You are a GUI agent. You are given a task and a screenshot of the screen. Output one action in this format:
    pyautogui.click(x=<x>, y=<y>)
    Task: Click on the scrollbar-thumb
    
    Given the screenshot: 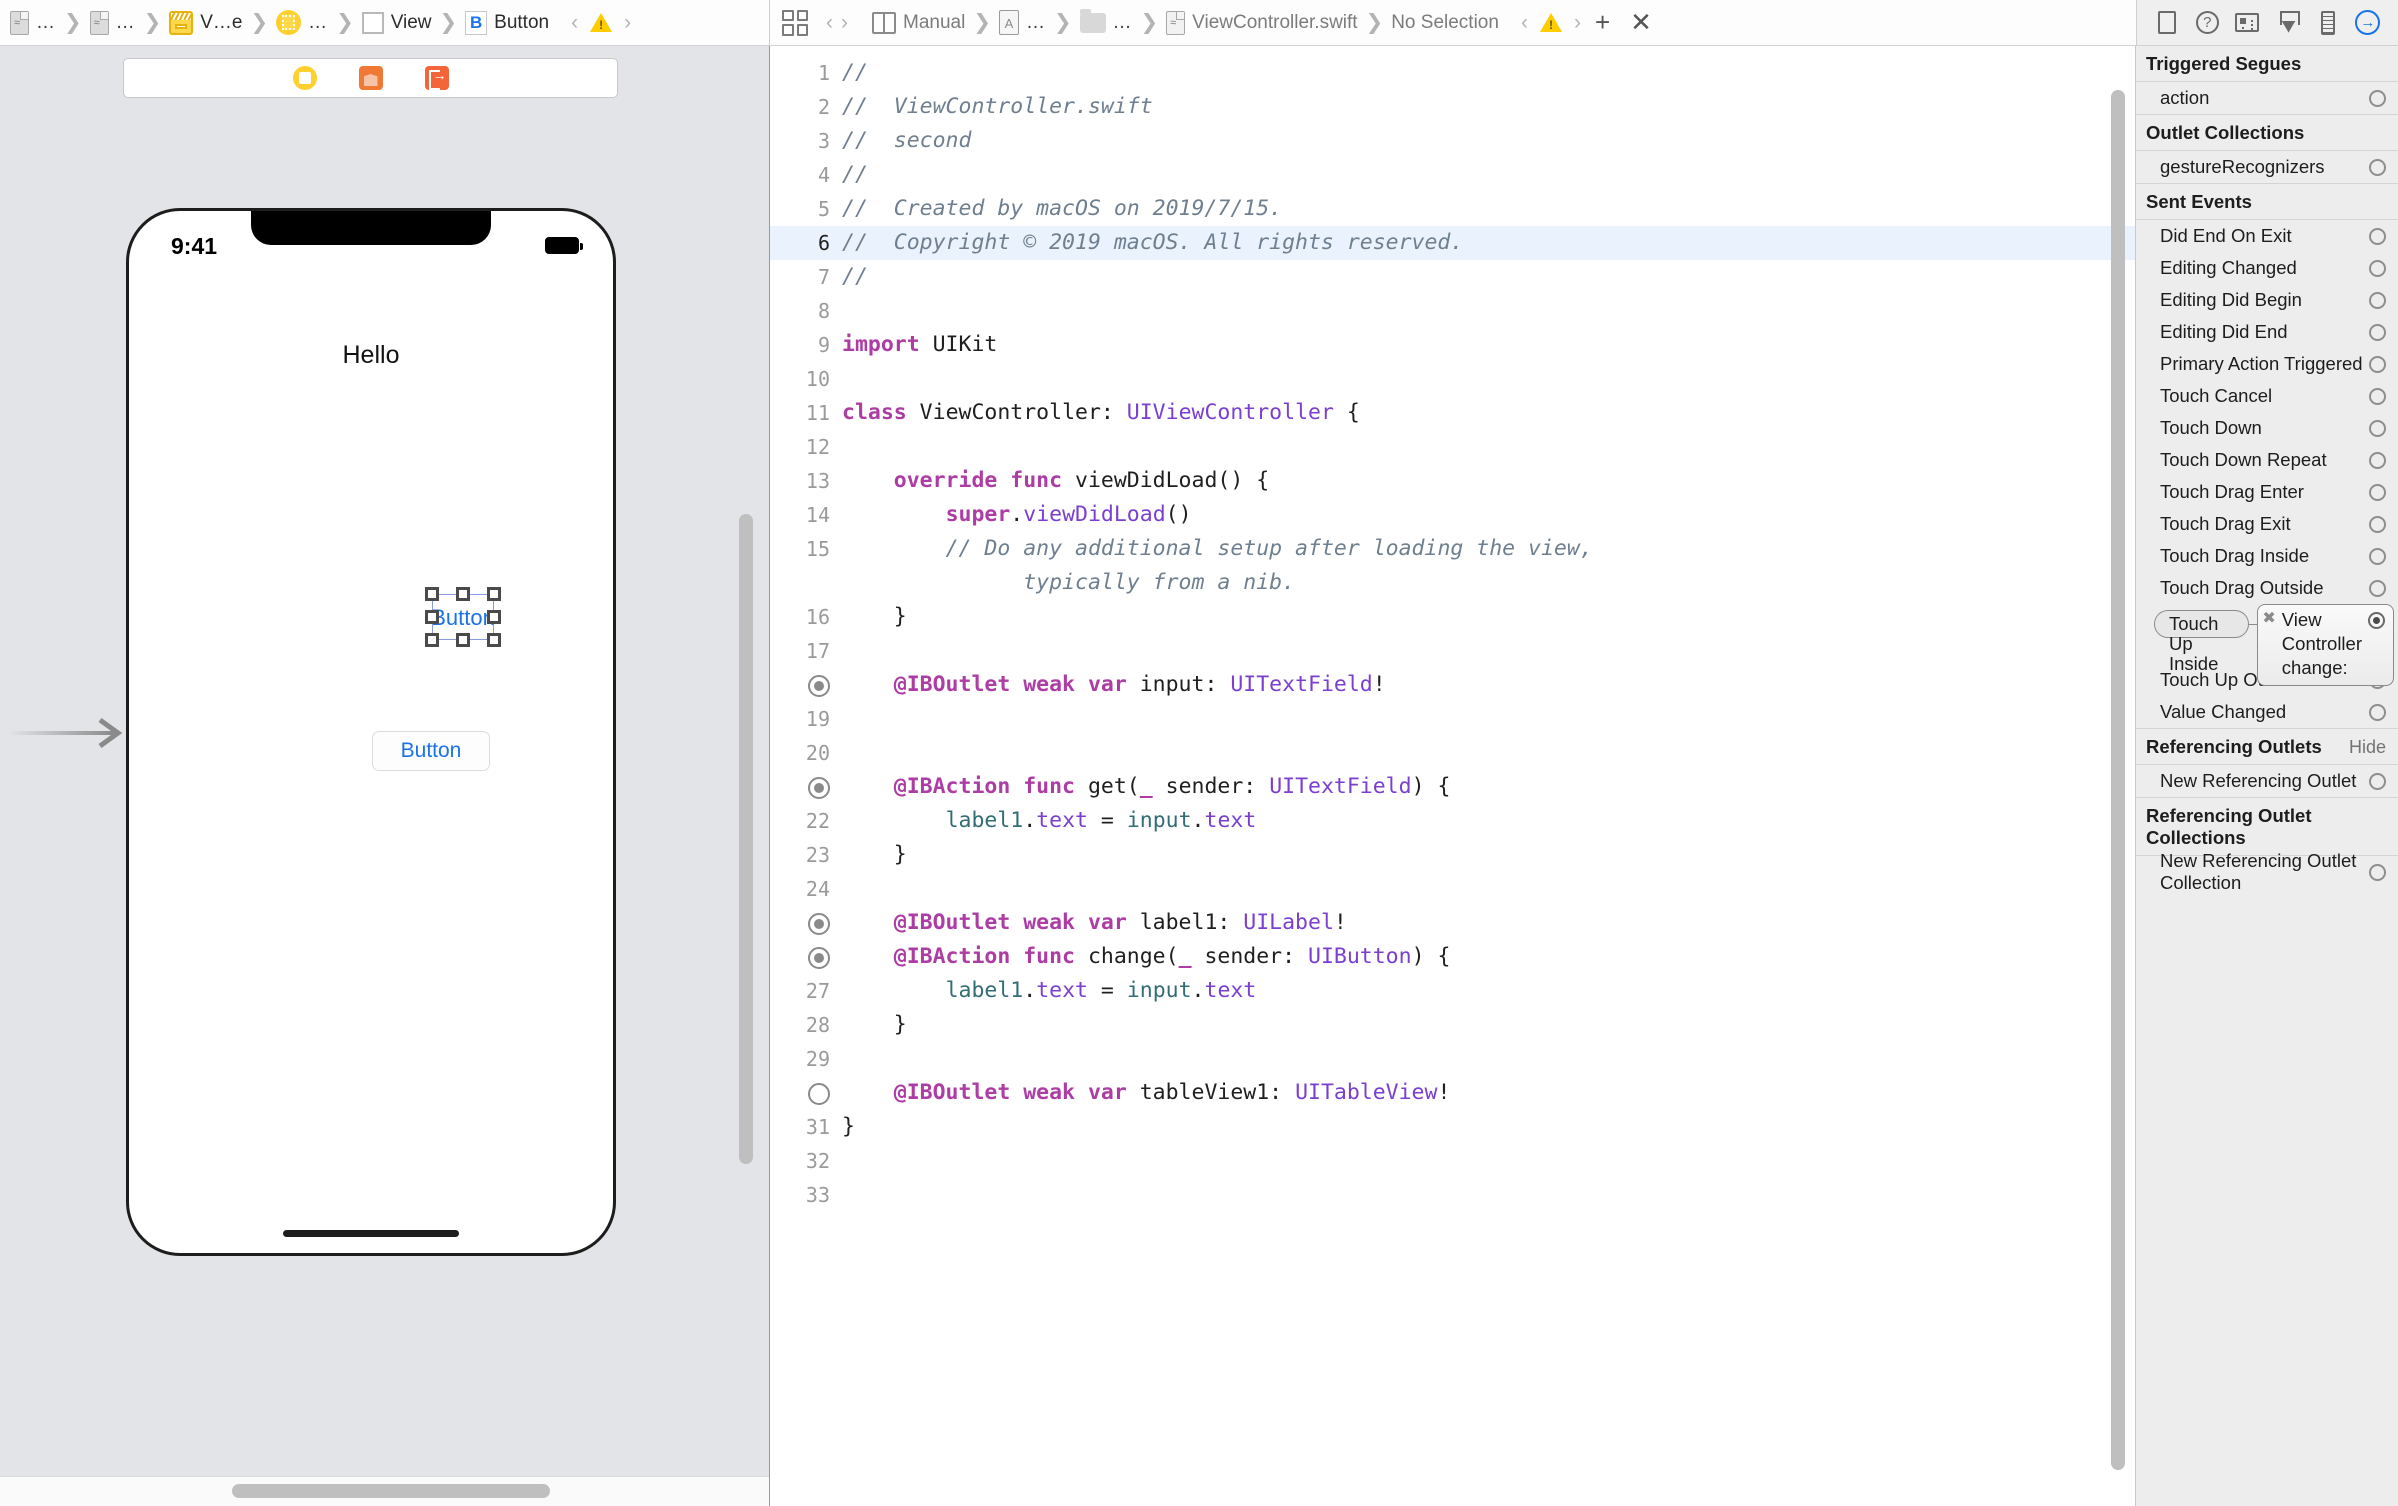 What is the action you would take?
    pyautogui.click(x=391, y=1491)
    